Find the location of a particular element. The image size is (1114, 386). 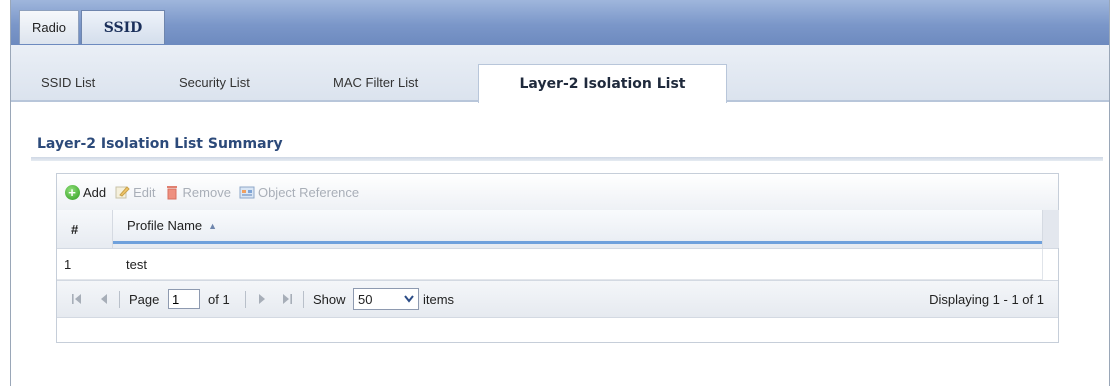

show-select-wrap: 50 is located at coordinates (386, 299).